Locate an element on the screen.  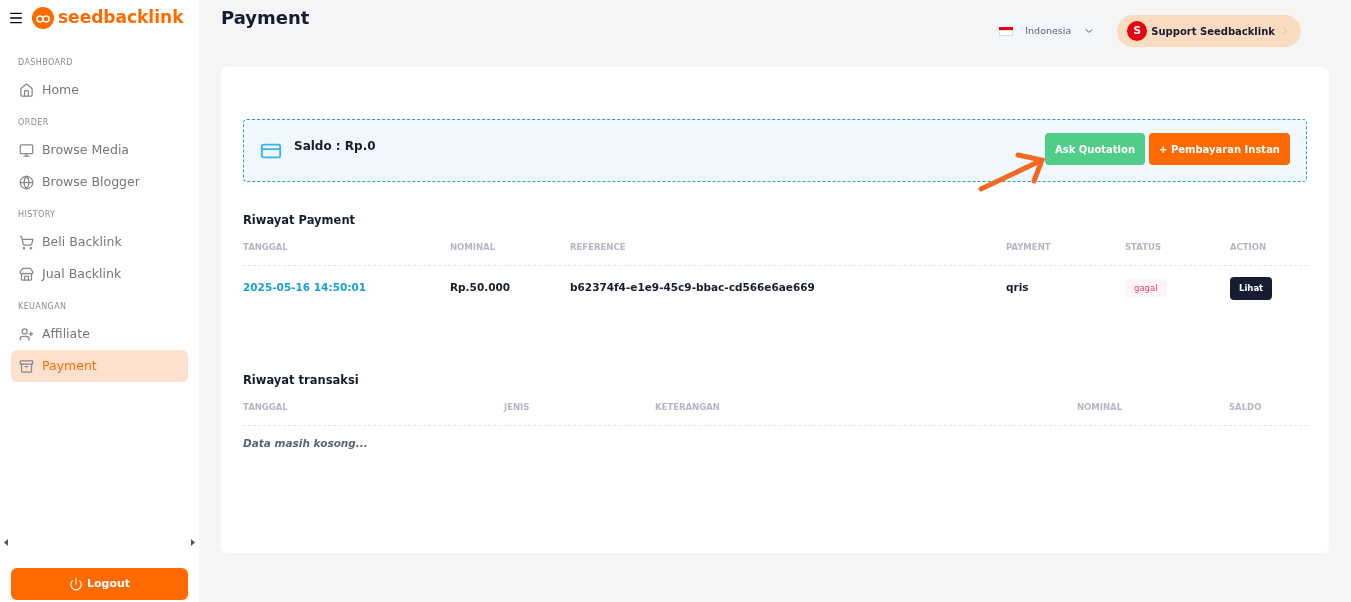
section-heading: HISTORY is located at coordinates (37, 215).